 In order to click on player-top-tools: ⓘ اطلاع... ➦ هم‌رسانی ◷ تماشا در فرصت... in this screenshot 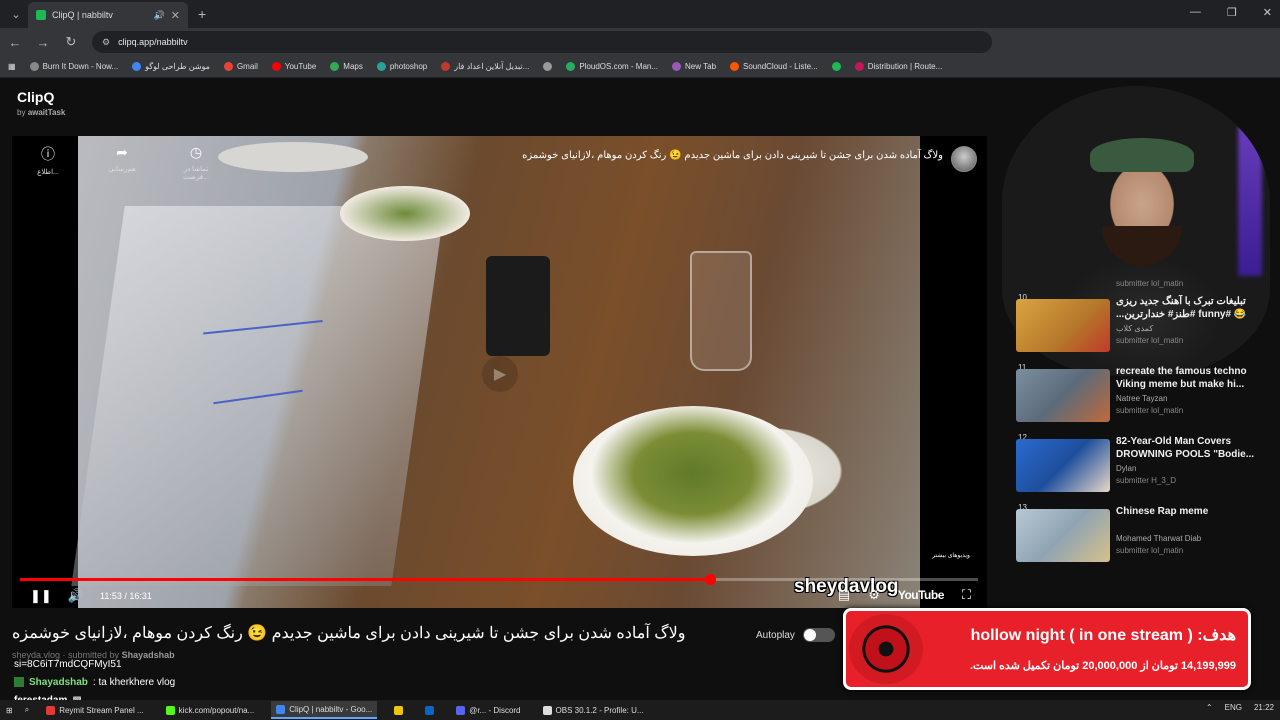, I will do `click(122, 162)`.